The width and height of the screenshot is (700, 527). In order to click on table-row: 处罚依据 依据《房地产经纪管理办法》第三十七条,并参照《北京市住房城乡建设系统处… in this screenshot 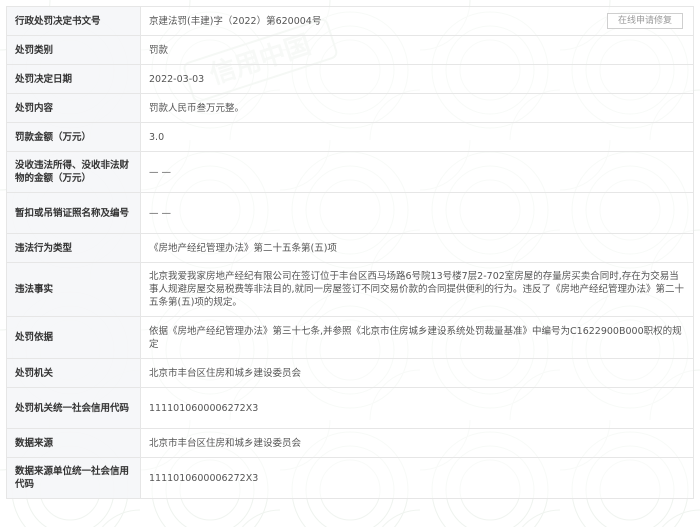, I will do `click(350, 337)`.